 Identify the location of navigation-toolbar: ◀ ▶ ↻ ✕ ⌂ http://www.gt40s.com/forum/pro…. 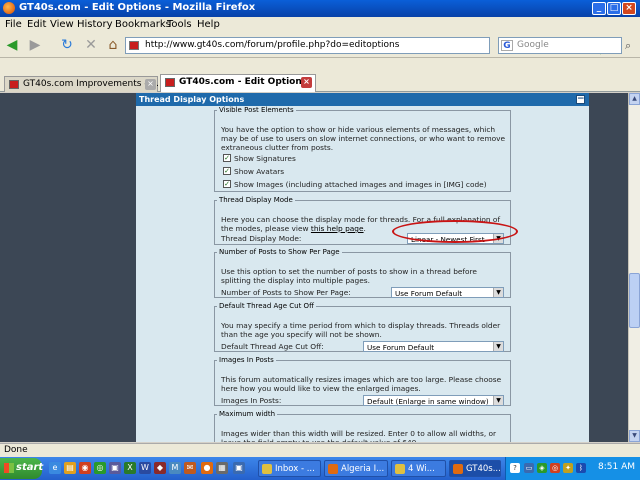
(320, 45).